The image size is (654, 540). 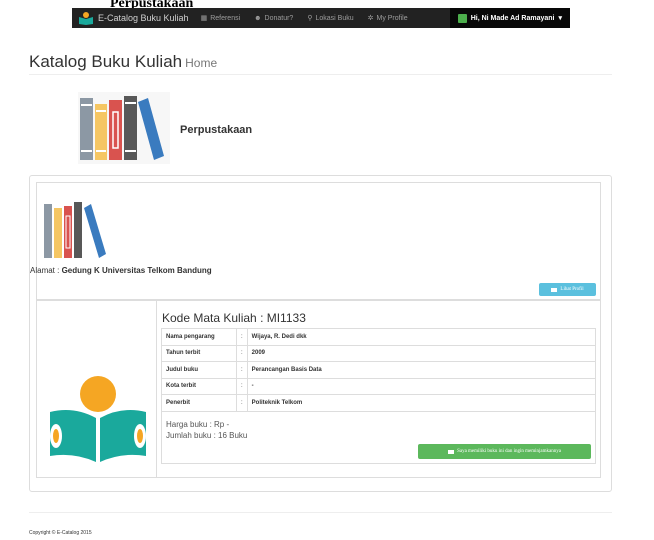 I want to click on view-profile-label: Lihat Profil, so click(x=572, y=289).